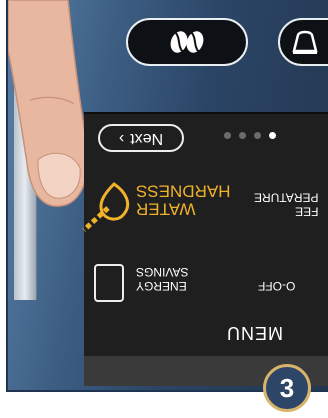  Describe the element at coordinates (254, 333) in the screenshot. I see `menu-title: MENU` at that location.